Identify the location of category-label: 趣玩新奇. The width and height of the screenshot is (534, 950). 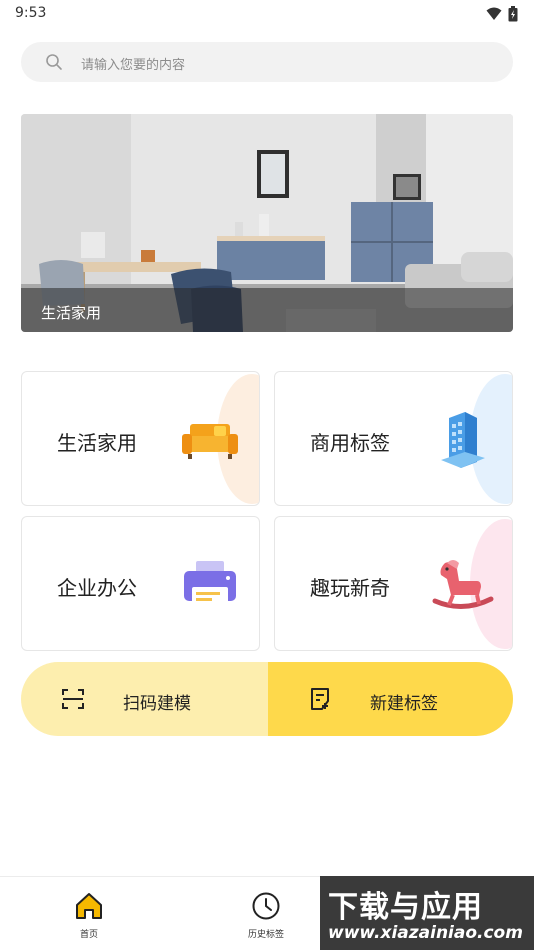
(350, 588).